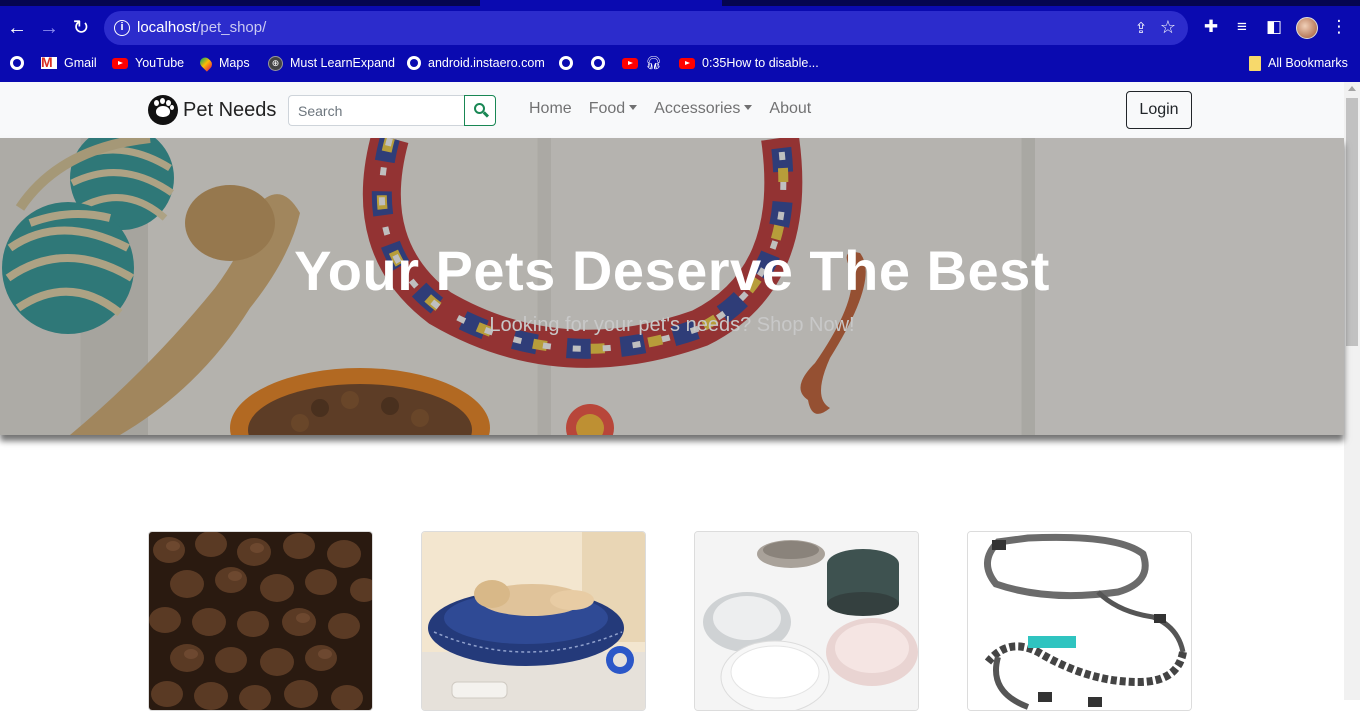 The image size is (1360, 711). I want to click on hero-title: Your Pets Deserve The Best, so click(672, 270).